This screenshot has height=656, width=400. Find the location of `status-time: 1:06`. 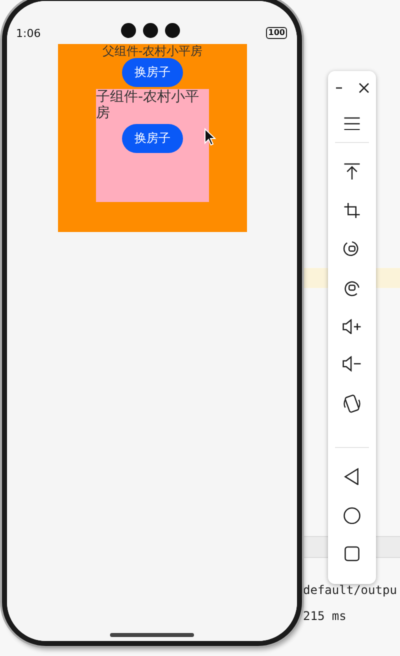

status-time: 1:06 is located at coordinates (28, 33).